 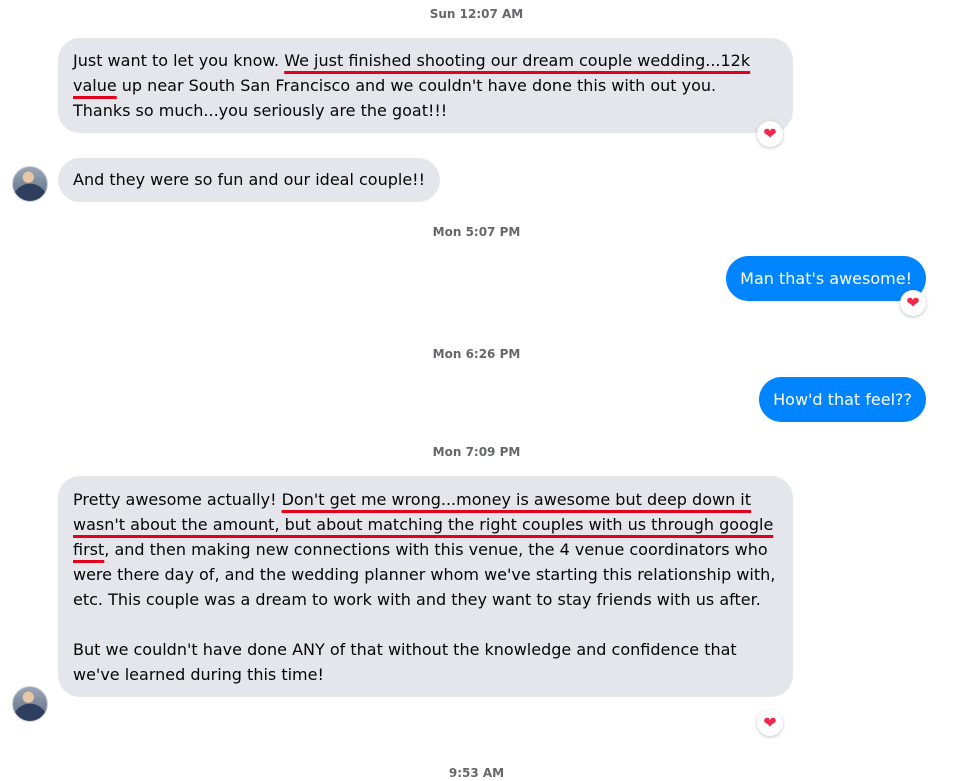 I want to click on timestamp: Sun 12:07 AM, so click(x=476, y=14).